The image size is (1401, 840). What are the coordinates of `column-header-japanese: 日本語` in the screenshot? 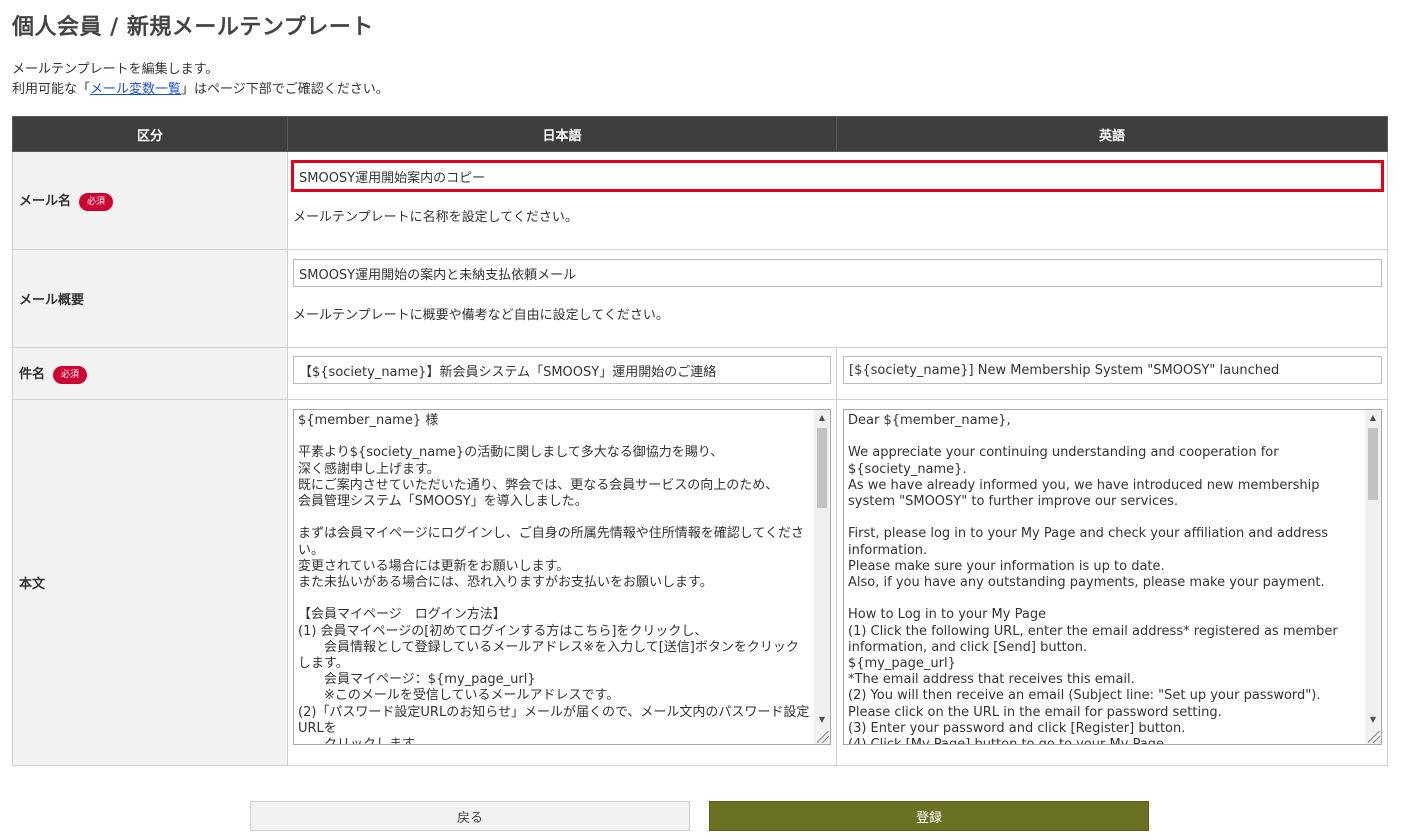 It's located at (562, 134).